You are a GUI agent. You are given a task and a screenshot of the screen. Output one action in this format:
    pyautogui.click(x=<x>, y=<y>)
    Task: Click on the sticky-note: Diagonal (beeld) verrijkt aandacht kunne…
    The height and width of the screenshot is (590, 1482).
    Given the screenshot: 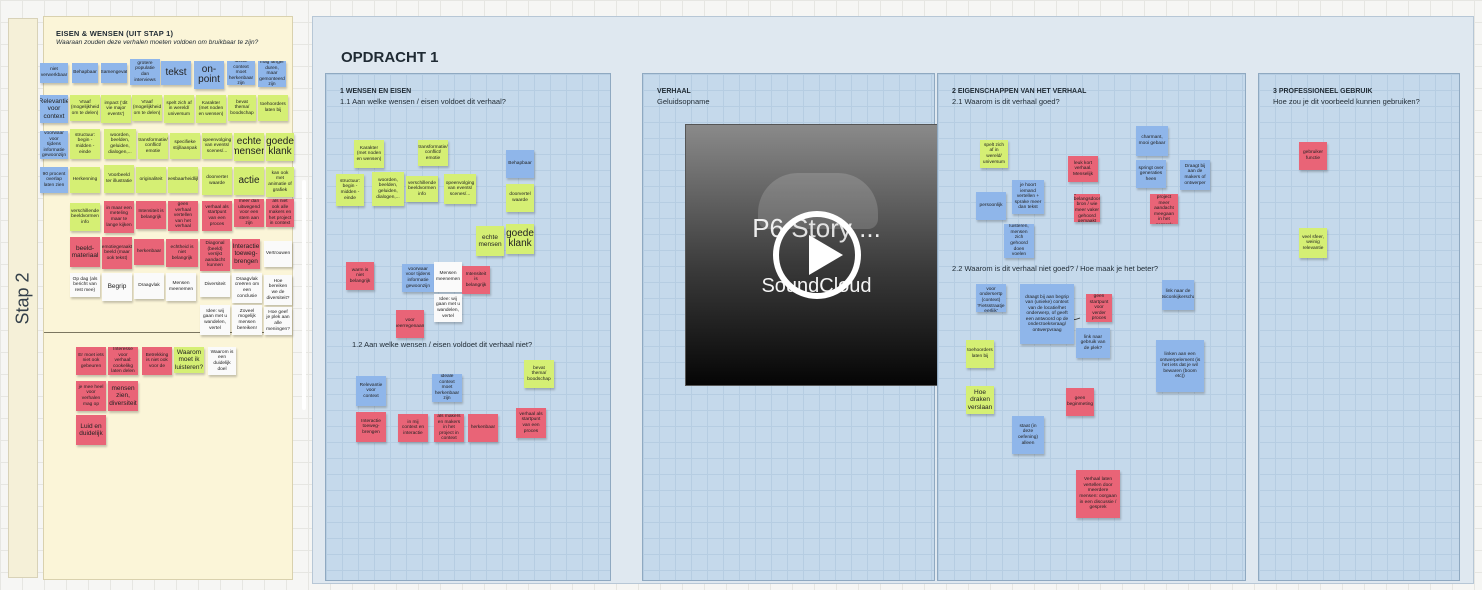 What is the action you would take?
    pyautogui.click(x=215, y=255)
    